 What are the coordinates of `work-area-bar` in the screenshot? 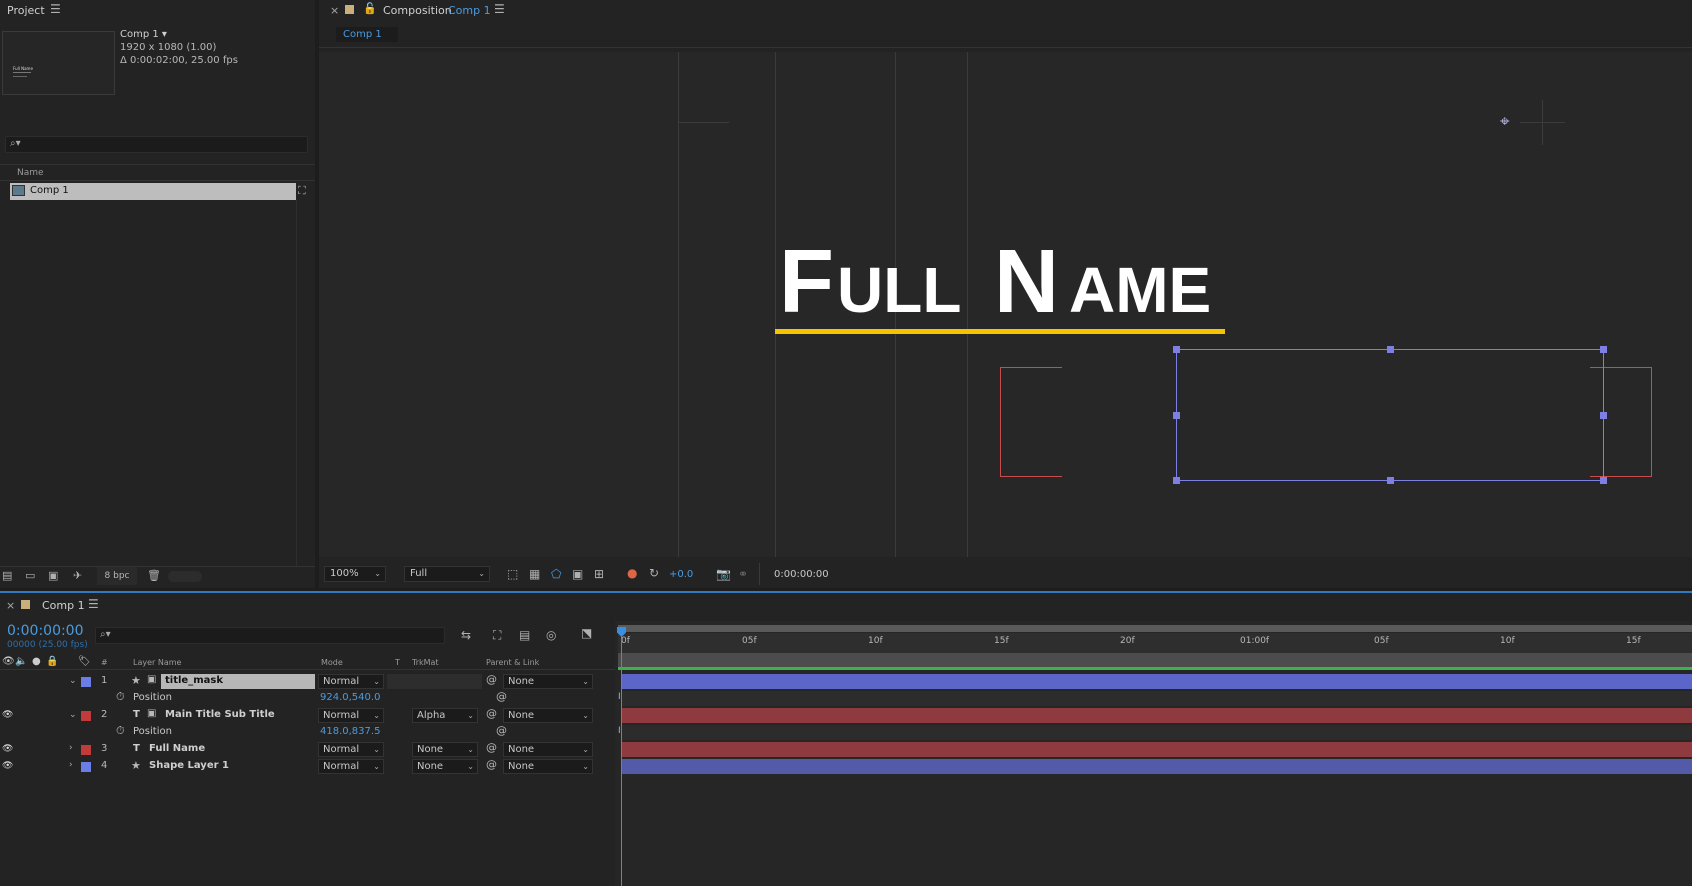 It's located at (1155, 628).